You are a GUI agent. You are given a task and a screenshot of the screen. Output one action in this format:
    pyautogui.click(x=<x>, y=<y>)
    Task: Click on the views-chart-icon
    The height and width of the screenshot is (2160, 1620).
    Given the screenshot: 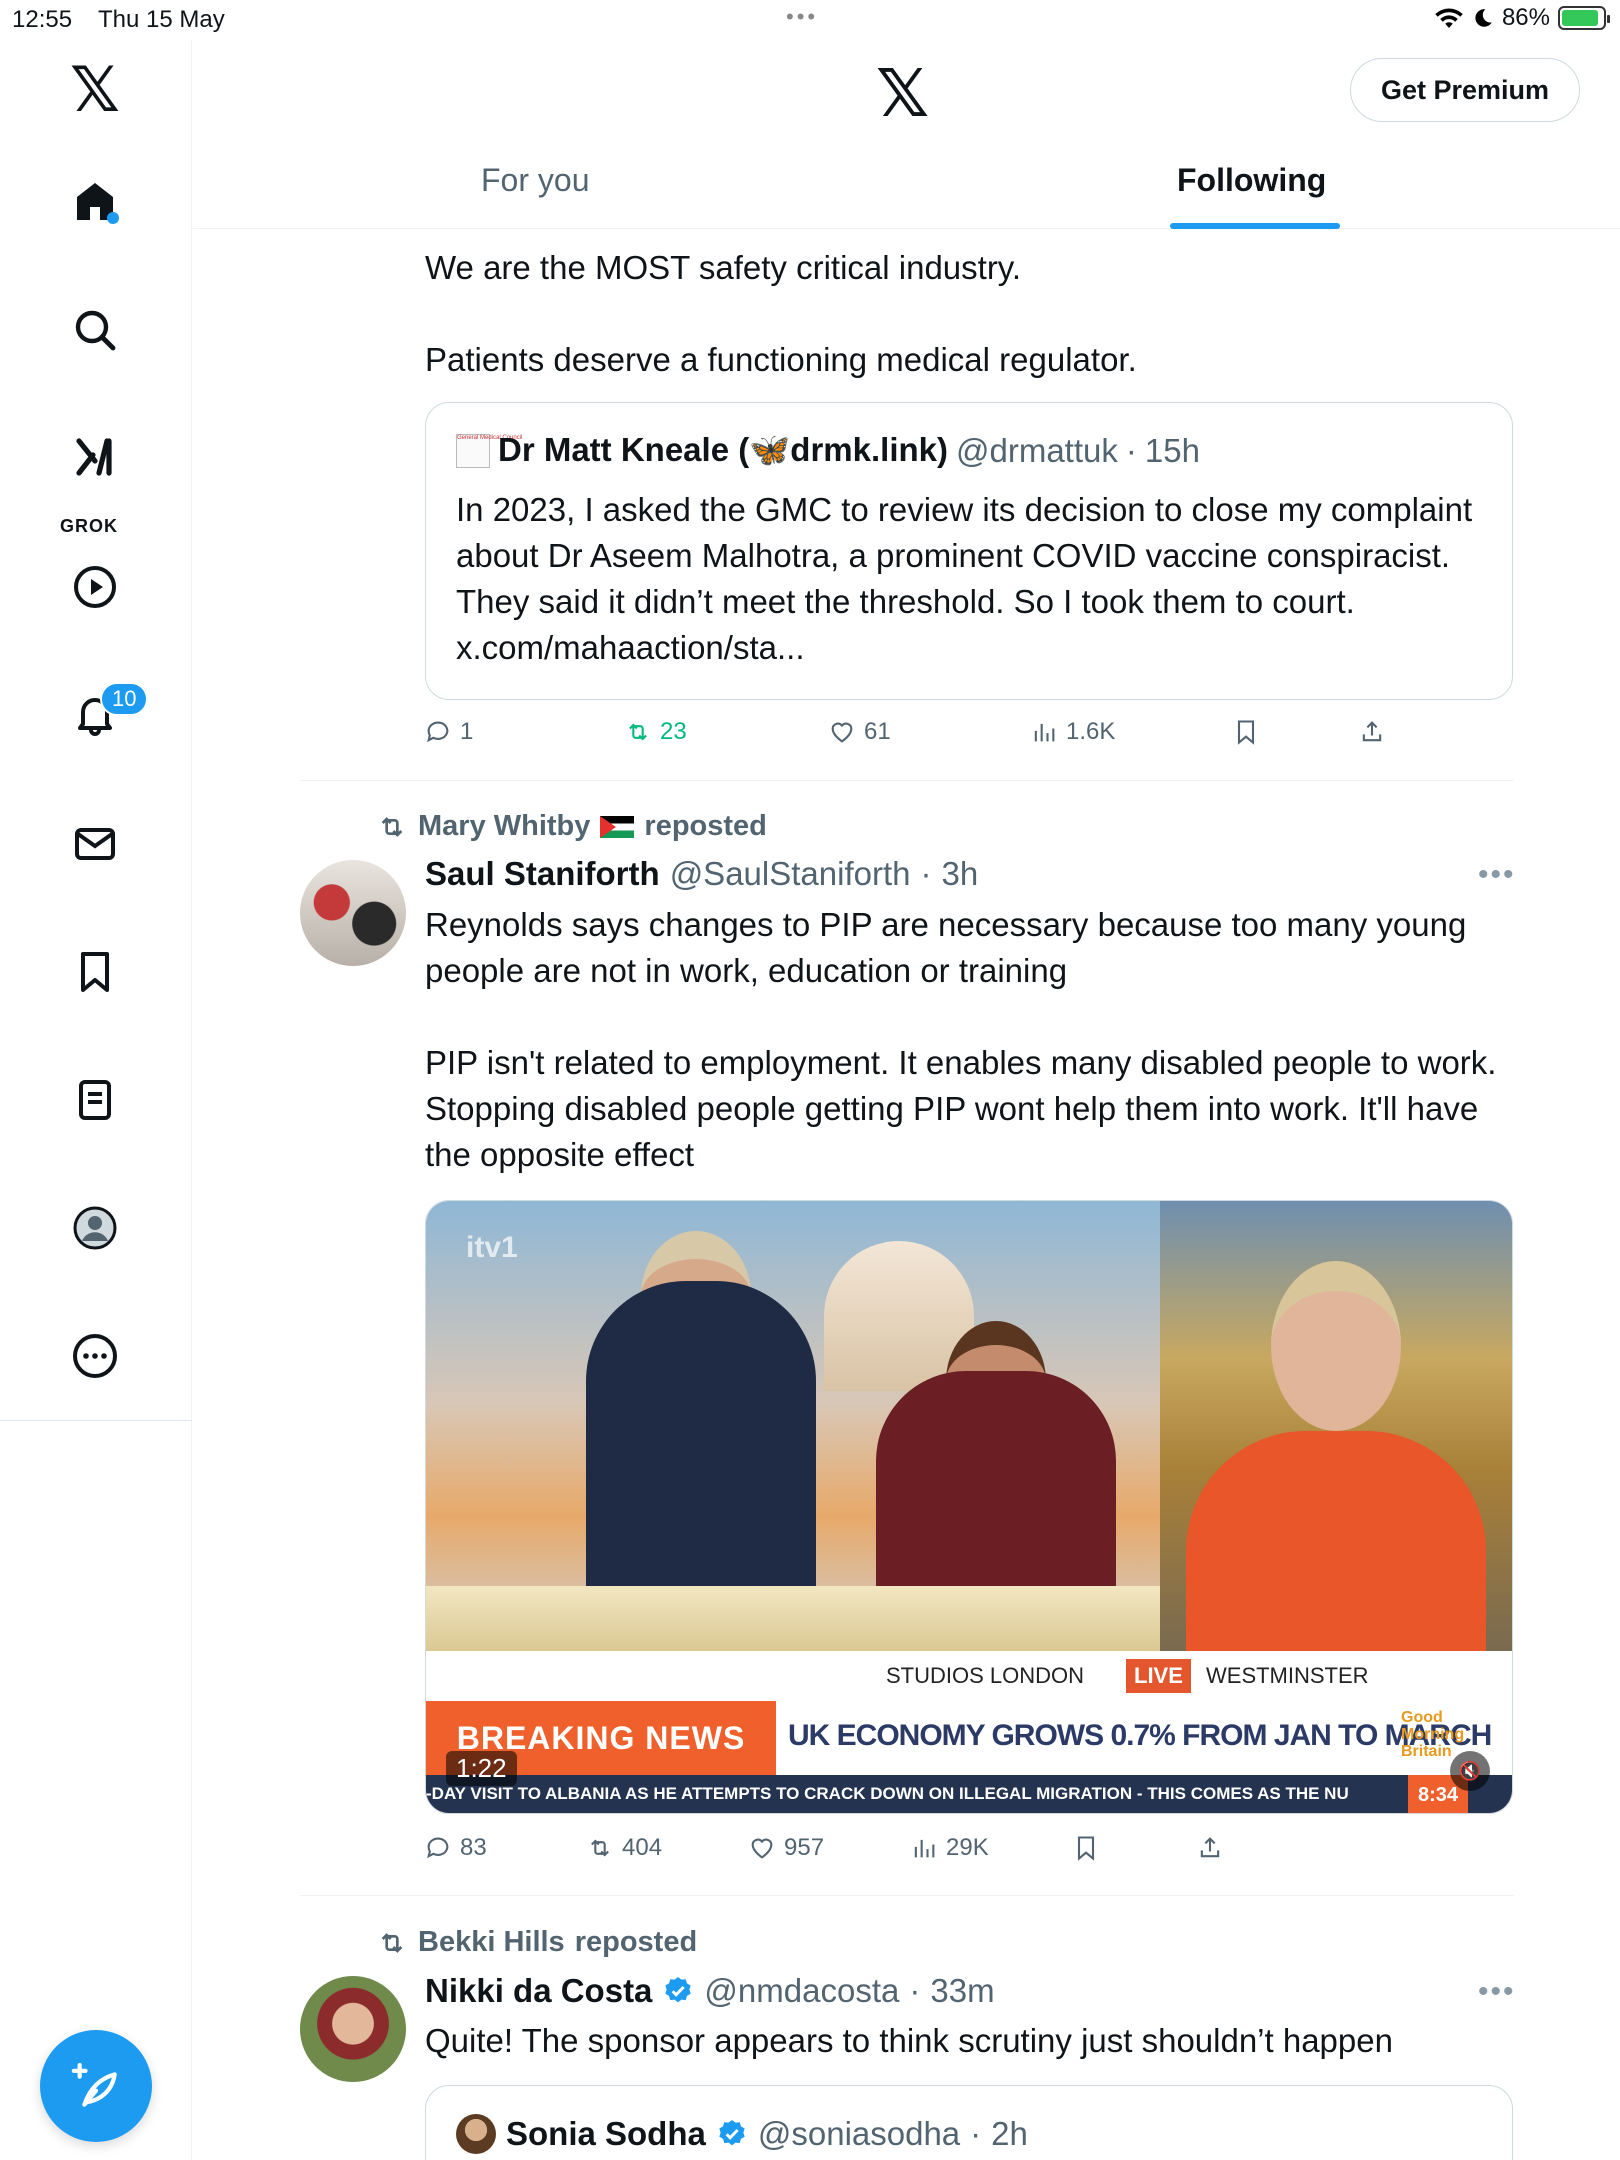 What is the action you would take?
    pyautogui.click(x=924, y=1848)
    